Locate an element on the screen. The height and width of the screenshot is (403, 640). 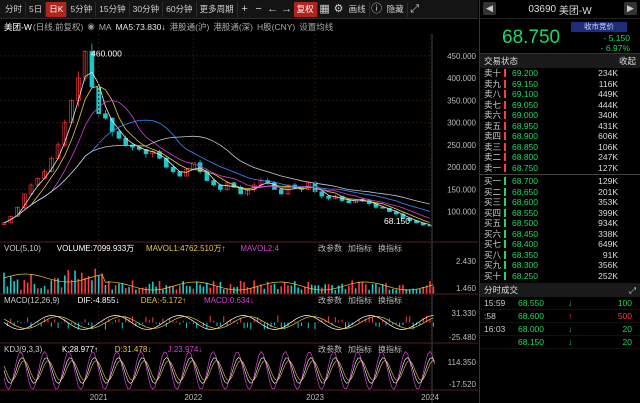
settings-icon: ⚙ is located at coordinates (339, 9).